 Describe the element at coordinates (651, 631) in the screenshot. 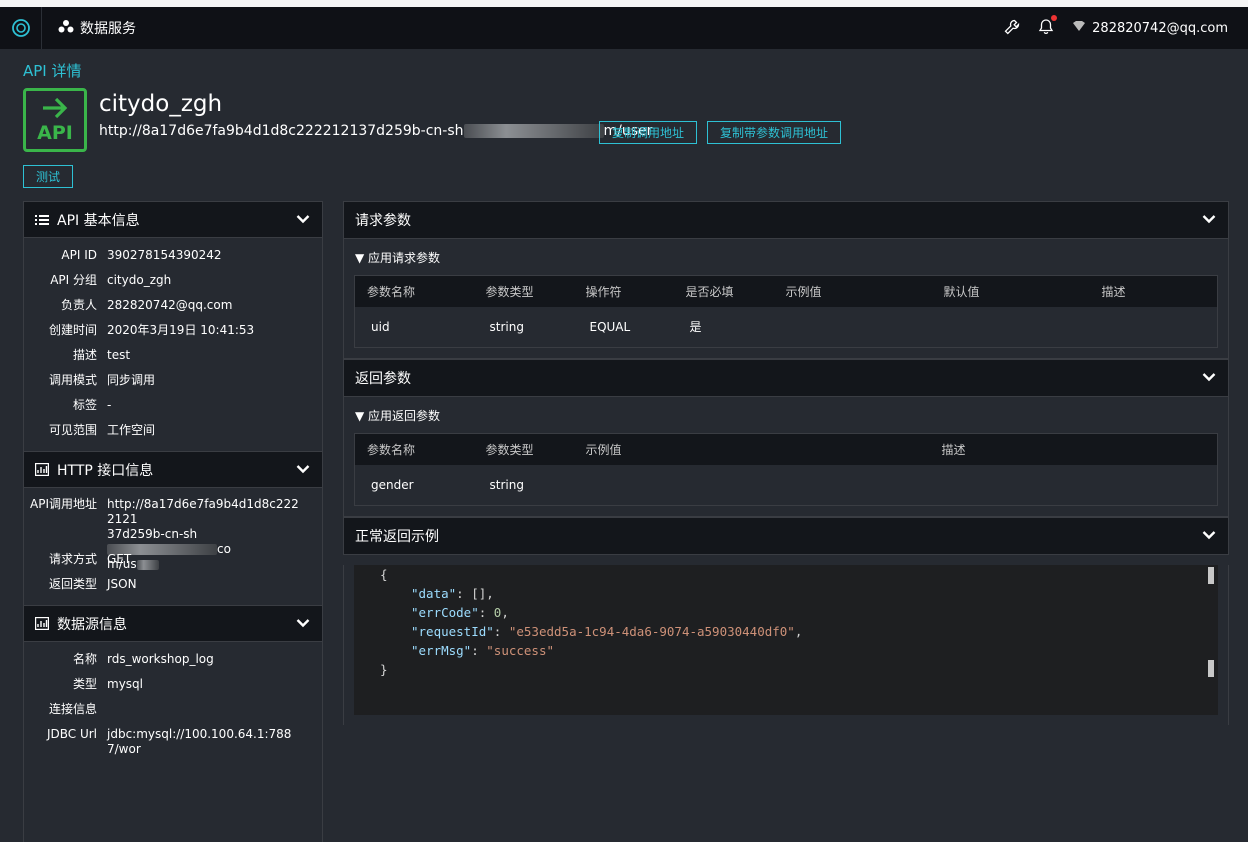

I see `code-value: "e53edd5a-1c94-4da6-9074-a59030440df0"` at that location.